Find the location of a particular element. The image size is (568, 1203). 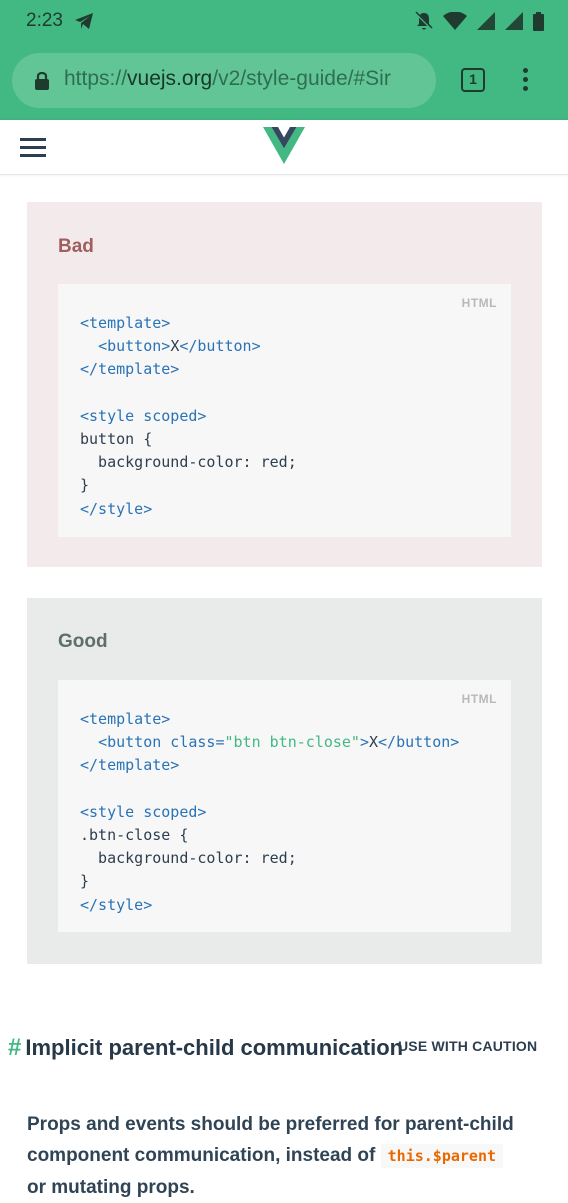

section-heading: # Implicit parent-child communication is located at coordinates (205, 1048).